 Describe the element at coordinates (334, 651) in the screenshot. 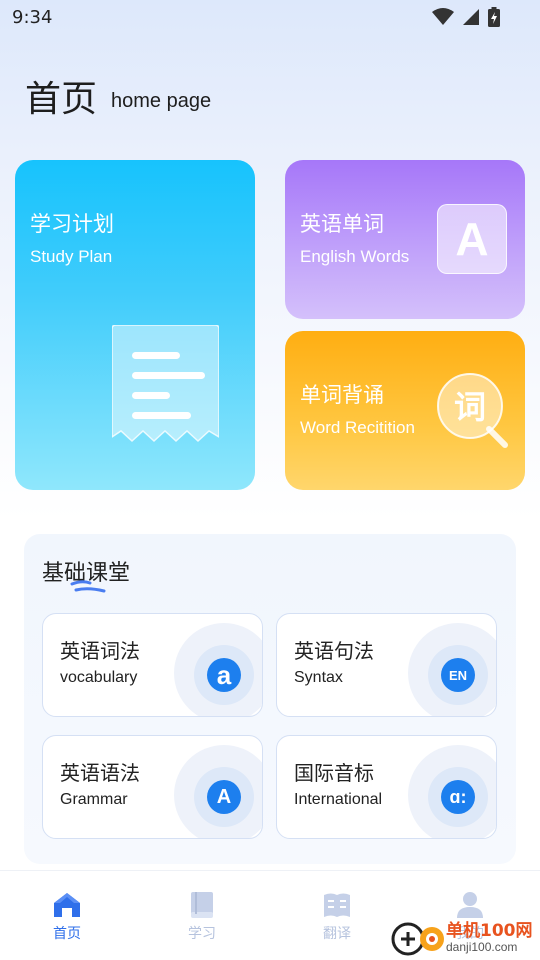

I see `tile-title: 英语句法` at that location.